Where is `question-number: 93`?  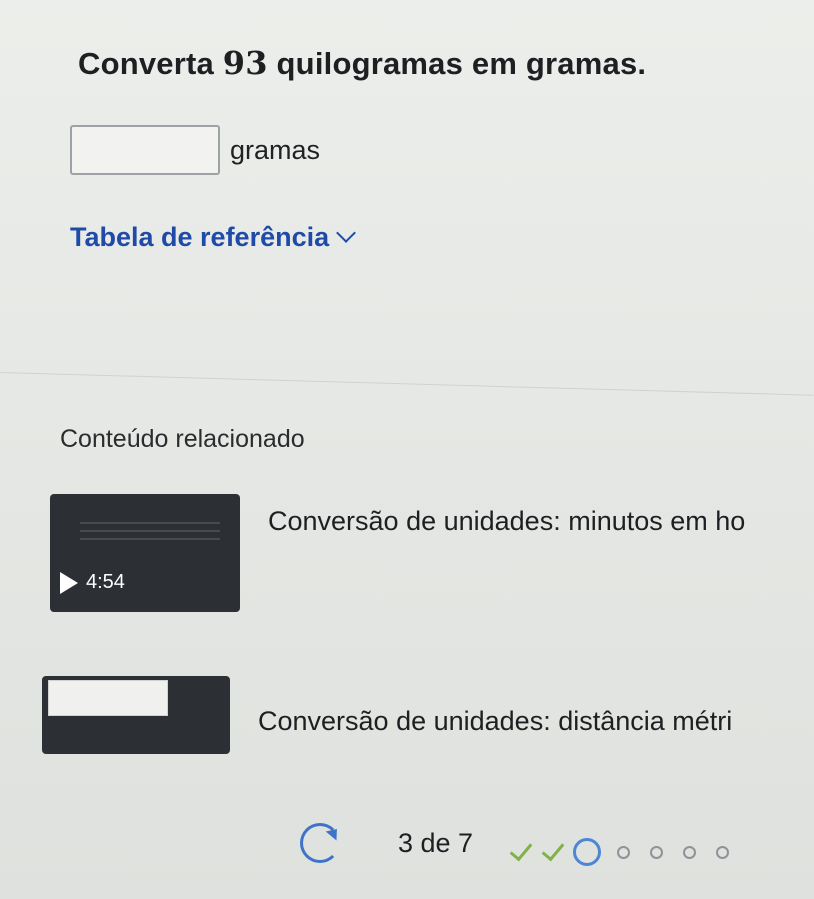
question-number: 93 is located at coordinates (245, 63).